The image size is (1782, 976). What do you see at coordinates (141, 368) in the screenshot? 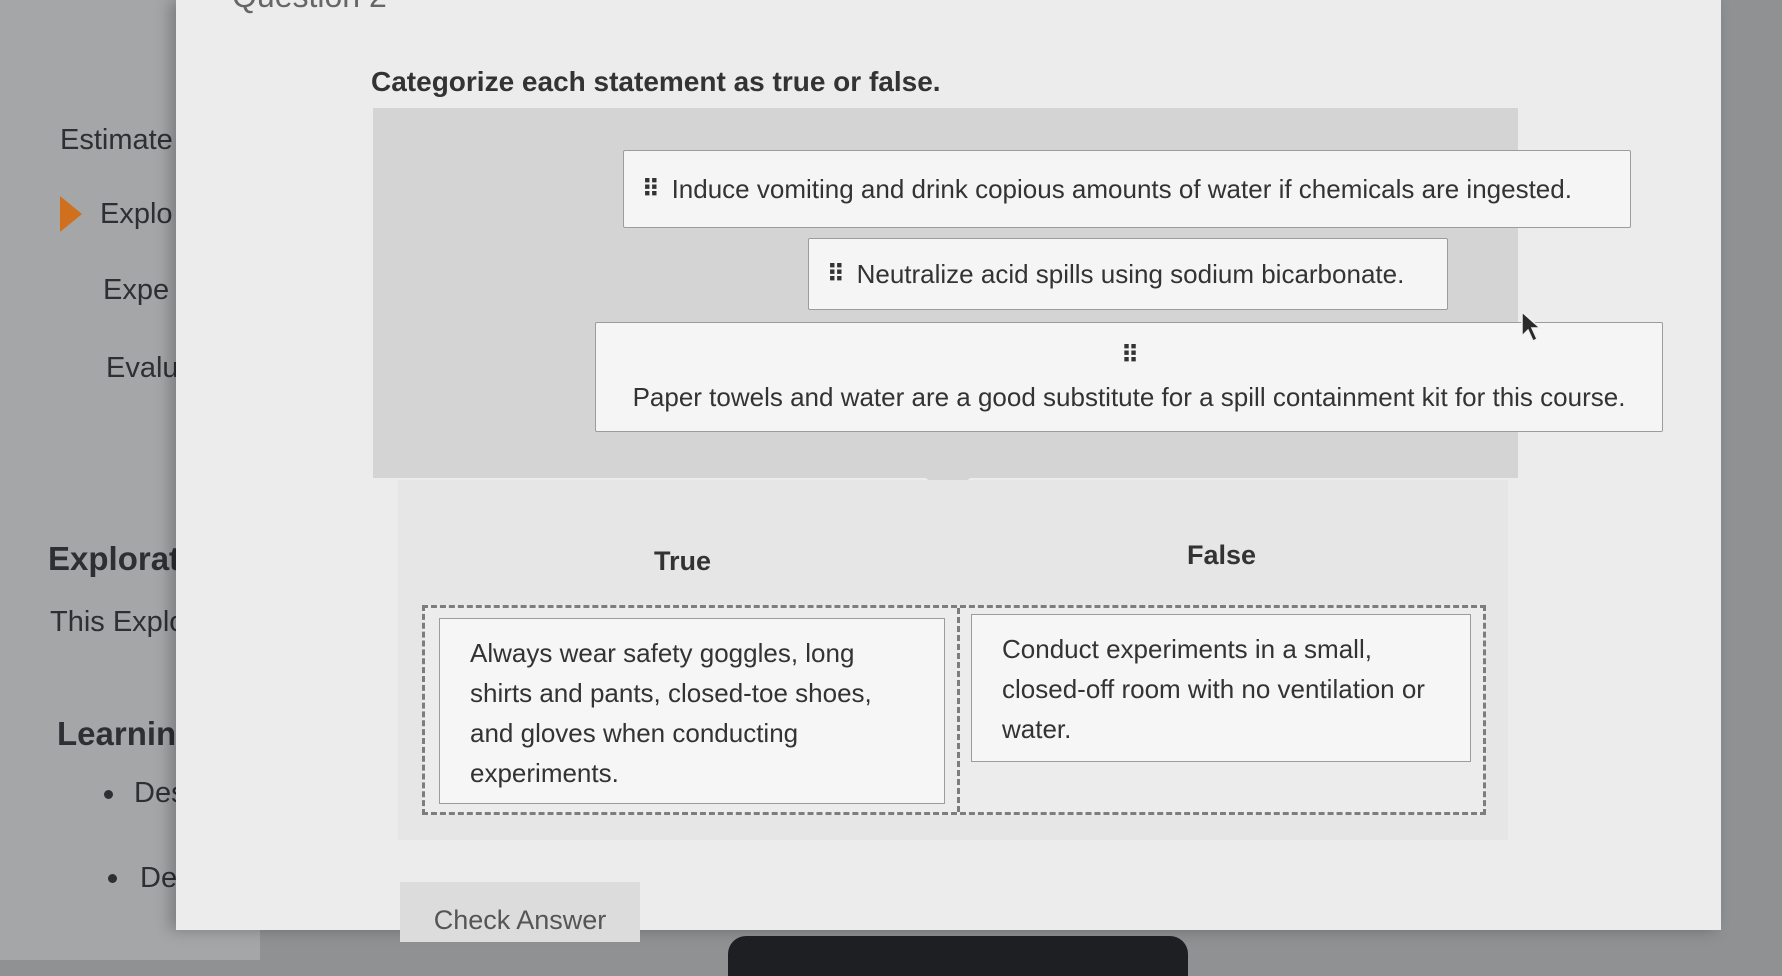
I see `sidebar-item-evaluate: Evalu` at bounding box center [141, 368].